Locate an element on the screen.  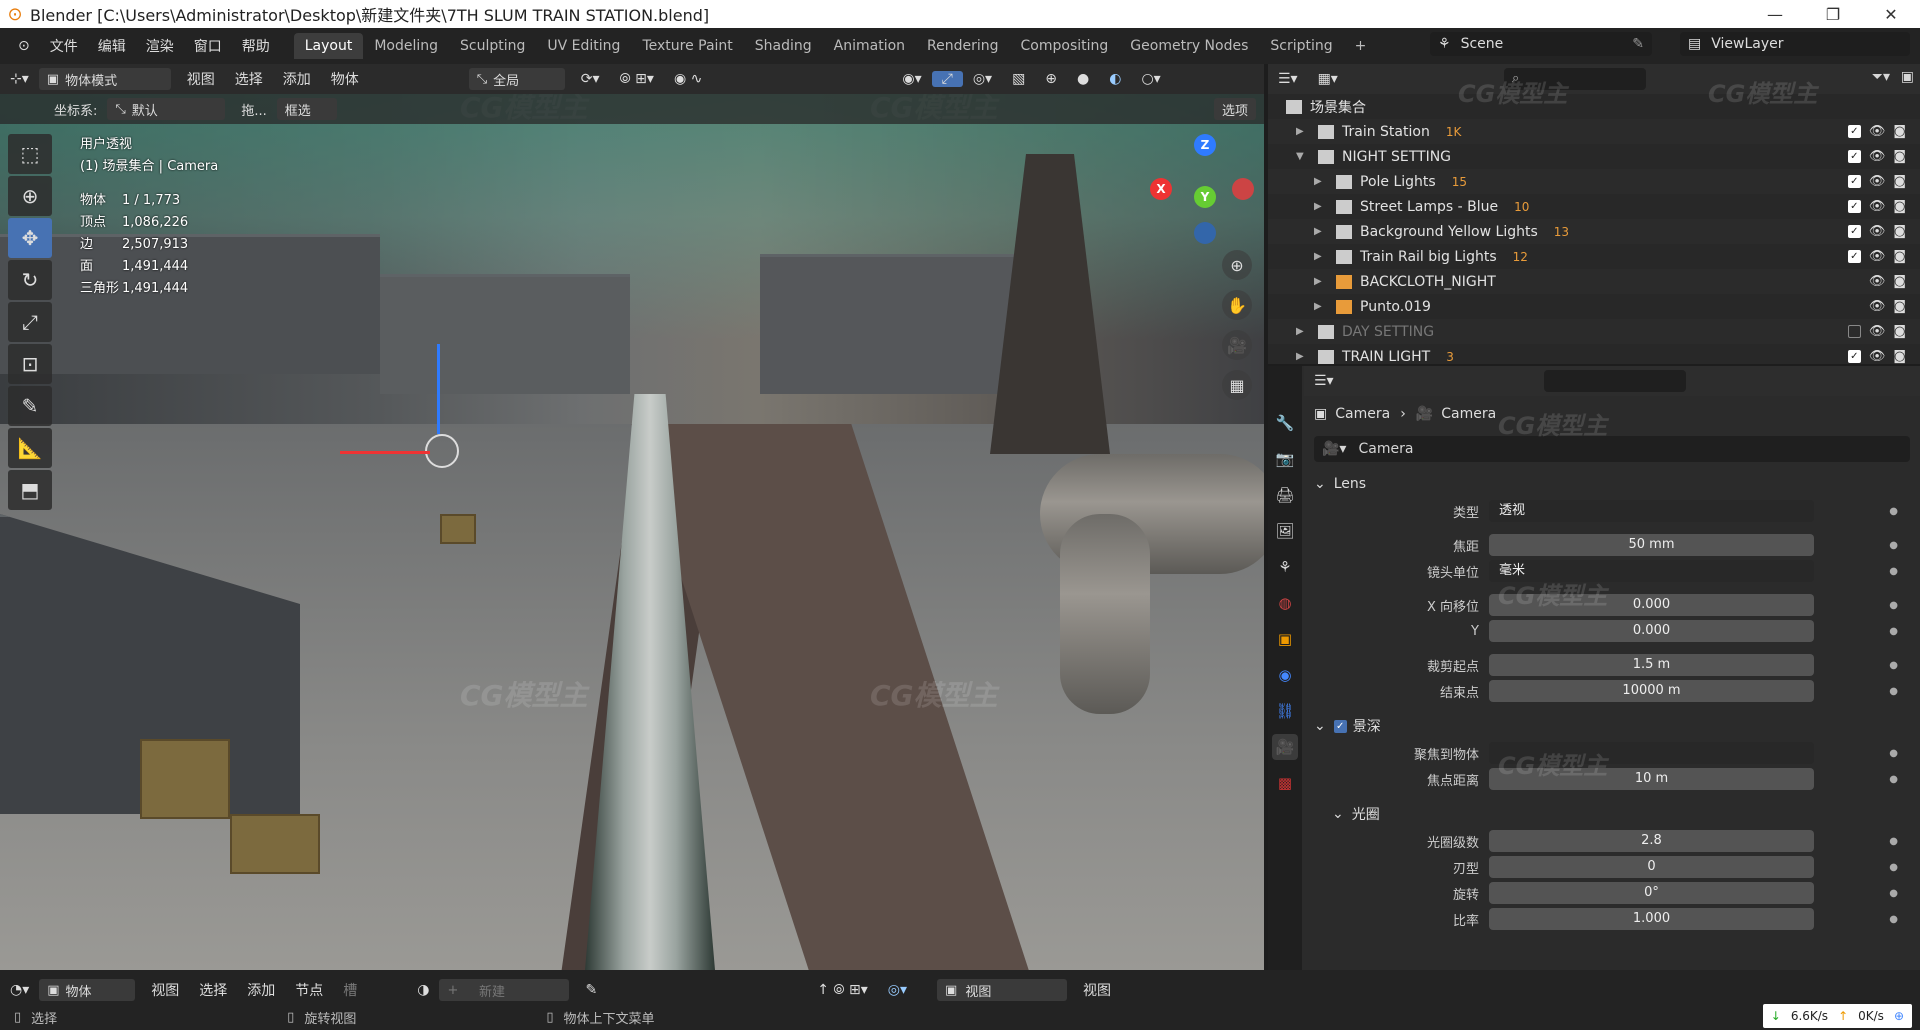
pivot-icon: ⟳▾ is located at coordinates (590, 79).